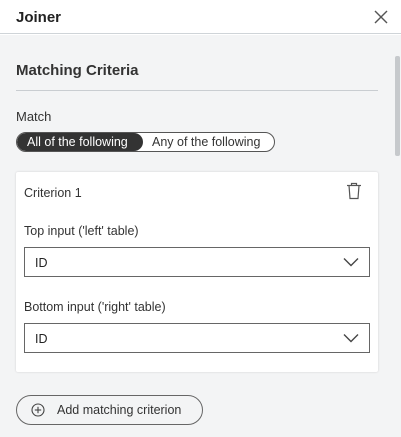 The height and width of the screenshot is (437, 401). I want to click on section-title: Matching Criteria, so click(77, 70).